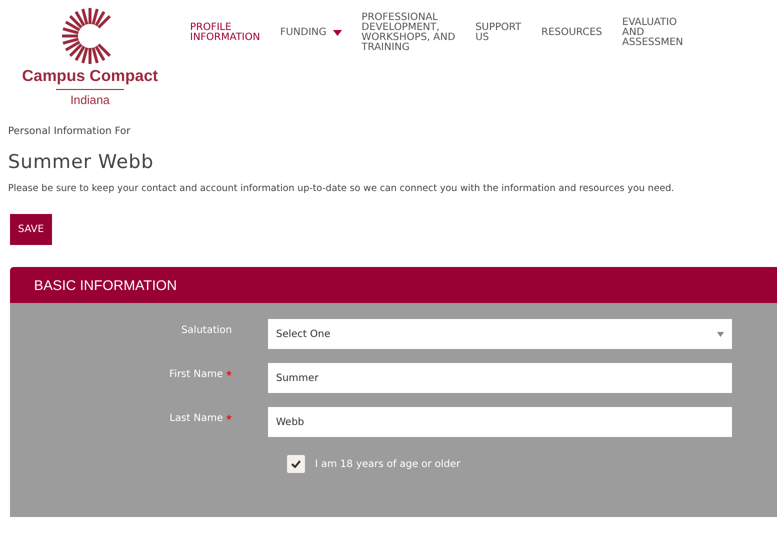  What do you see at coordinates (230, 33) in the screenshot?
I see `nav-link: PROFILE INFORMATION` at bounding box center [230, 33].